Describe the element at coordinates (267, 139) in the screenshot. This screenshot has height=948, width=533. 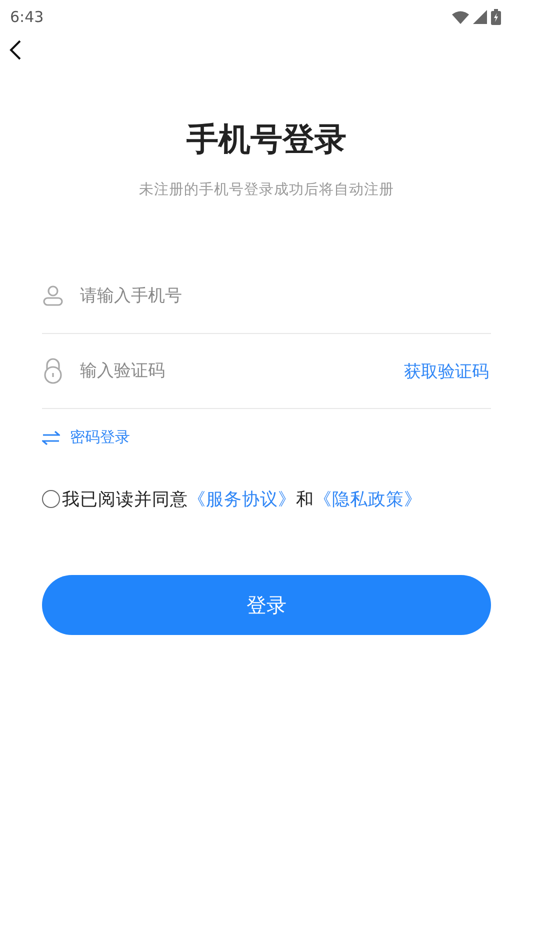
I see `page-title: 手机号登录` at that location.